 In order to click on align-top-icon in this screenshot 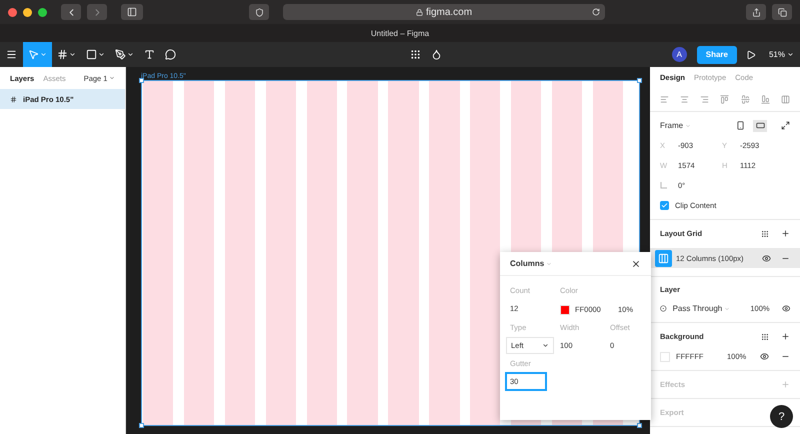, I will do `click(725, 99)`.